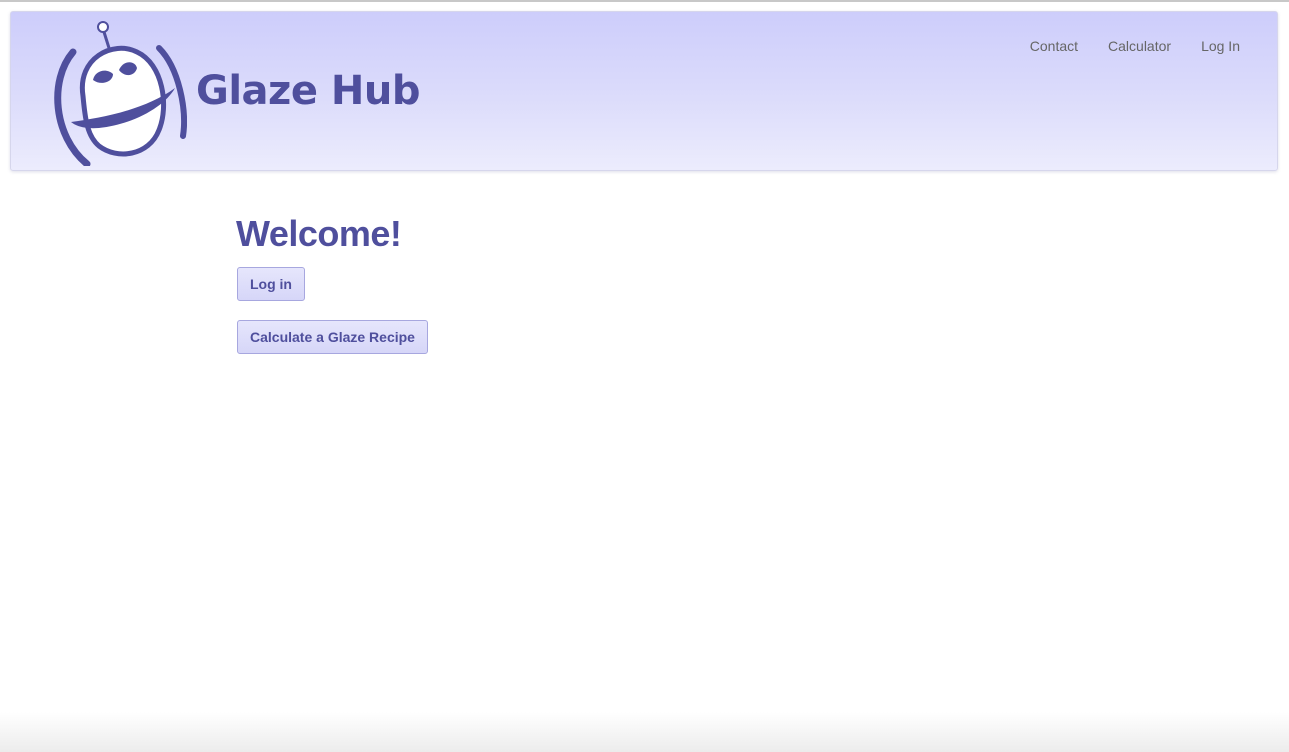 The height and width of the screenshot is (752, 1289). Describe the element at coordinates (644, 732) in the screenshot. I see `bottom-edge-shadow` at that location.